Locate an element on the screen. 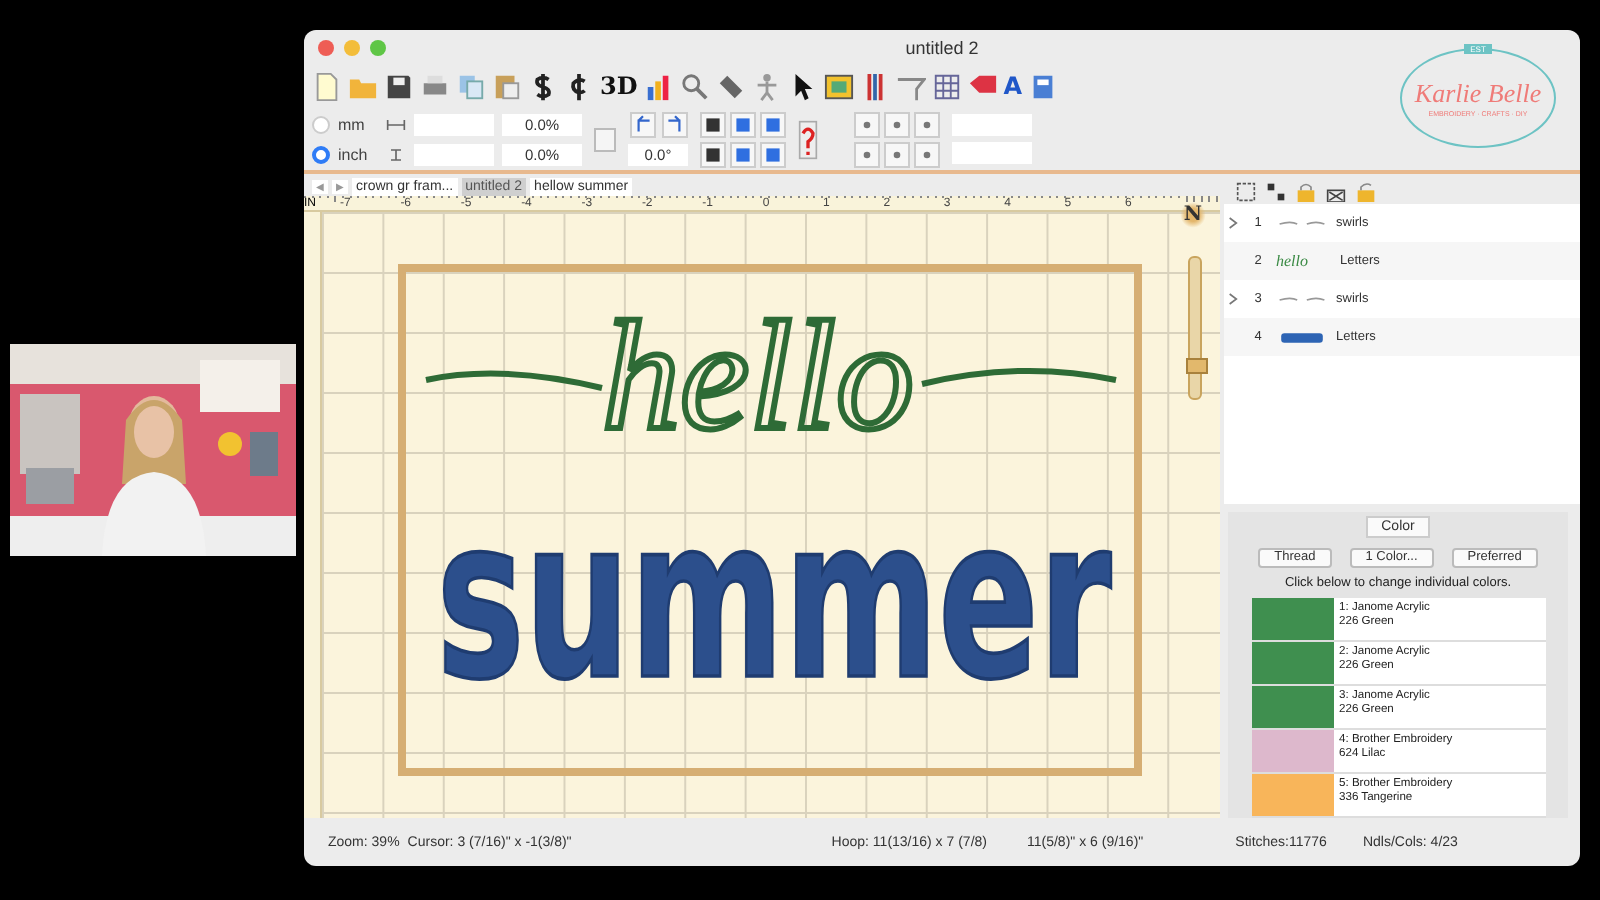 The image size is (1600, 900). arrow-icon is located at coordinates (674, 125).